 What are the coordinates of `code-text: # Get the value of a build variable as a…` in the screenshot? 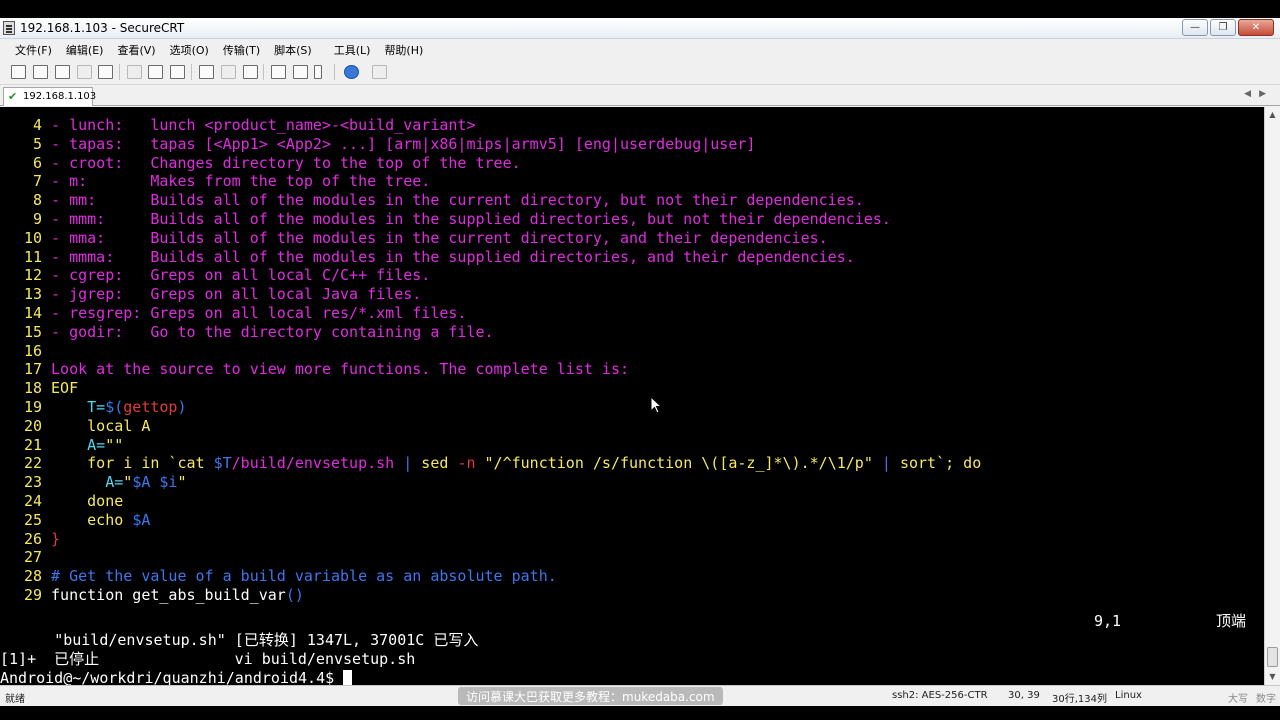 It's located at (299, 576).